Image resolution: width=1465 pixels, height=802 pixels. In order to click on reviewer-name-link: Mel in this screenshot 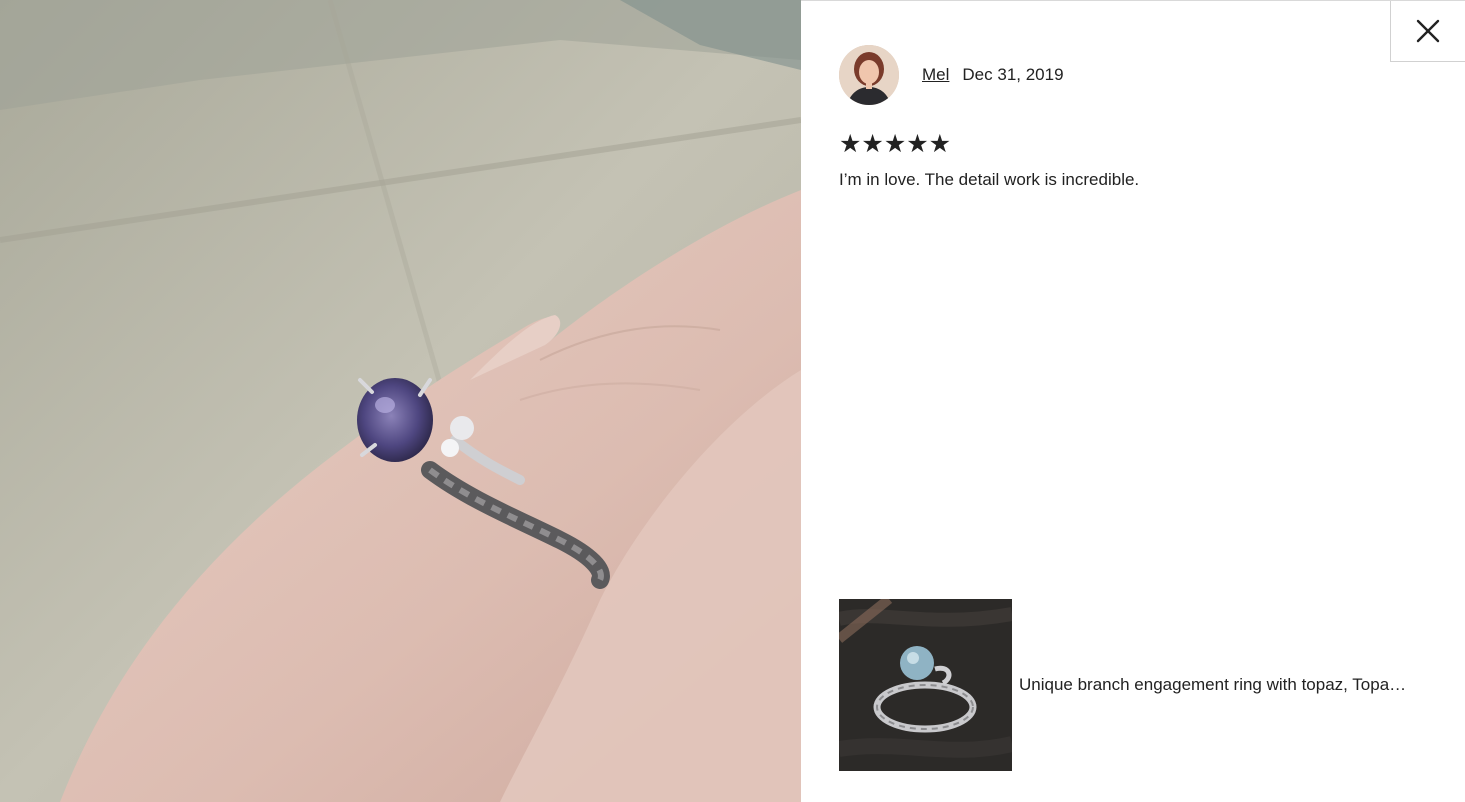, I will do `click(935, 75)`.